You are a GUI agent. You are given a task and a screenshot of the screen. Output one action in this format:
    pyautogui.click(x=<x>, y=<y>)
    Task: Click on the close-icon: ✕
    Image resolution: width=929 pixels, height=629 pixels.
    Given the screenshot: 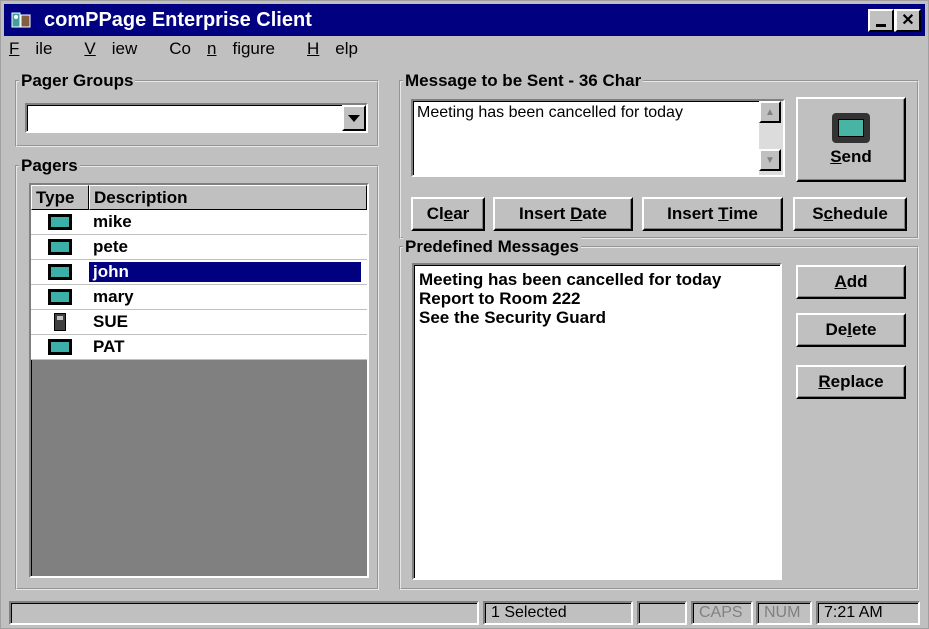 What is the action you would take?
    pyautogui.click(x=908, y=20)
    